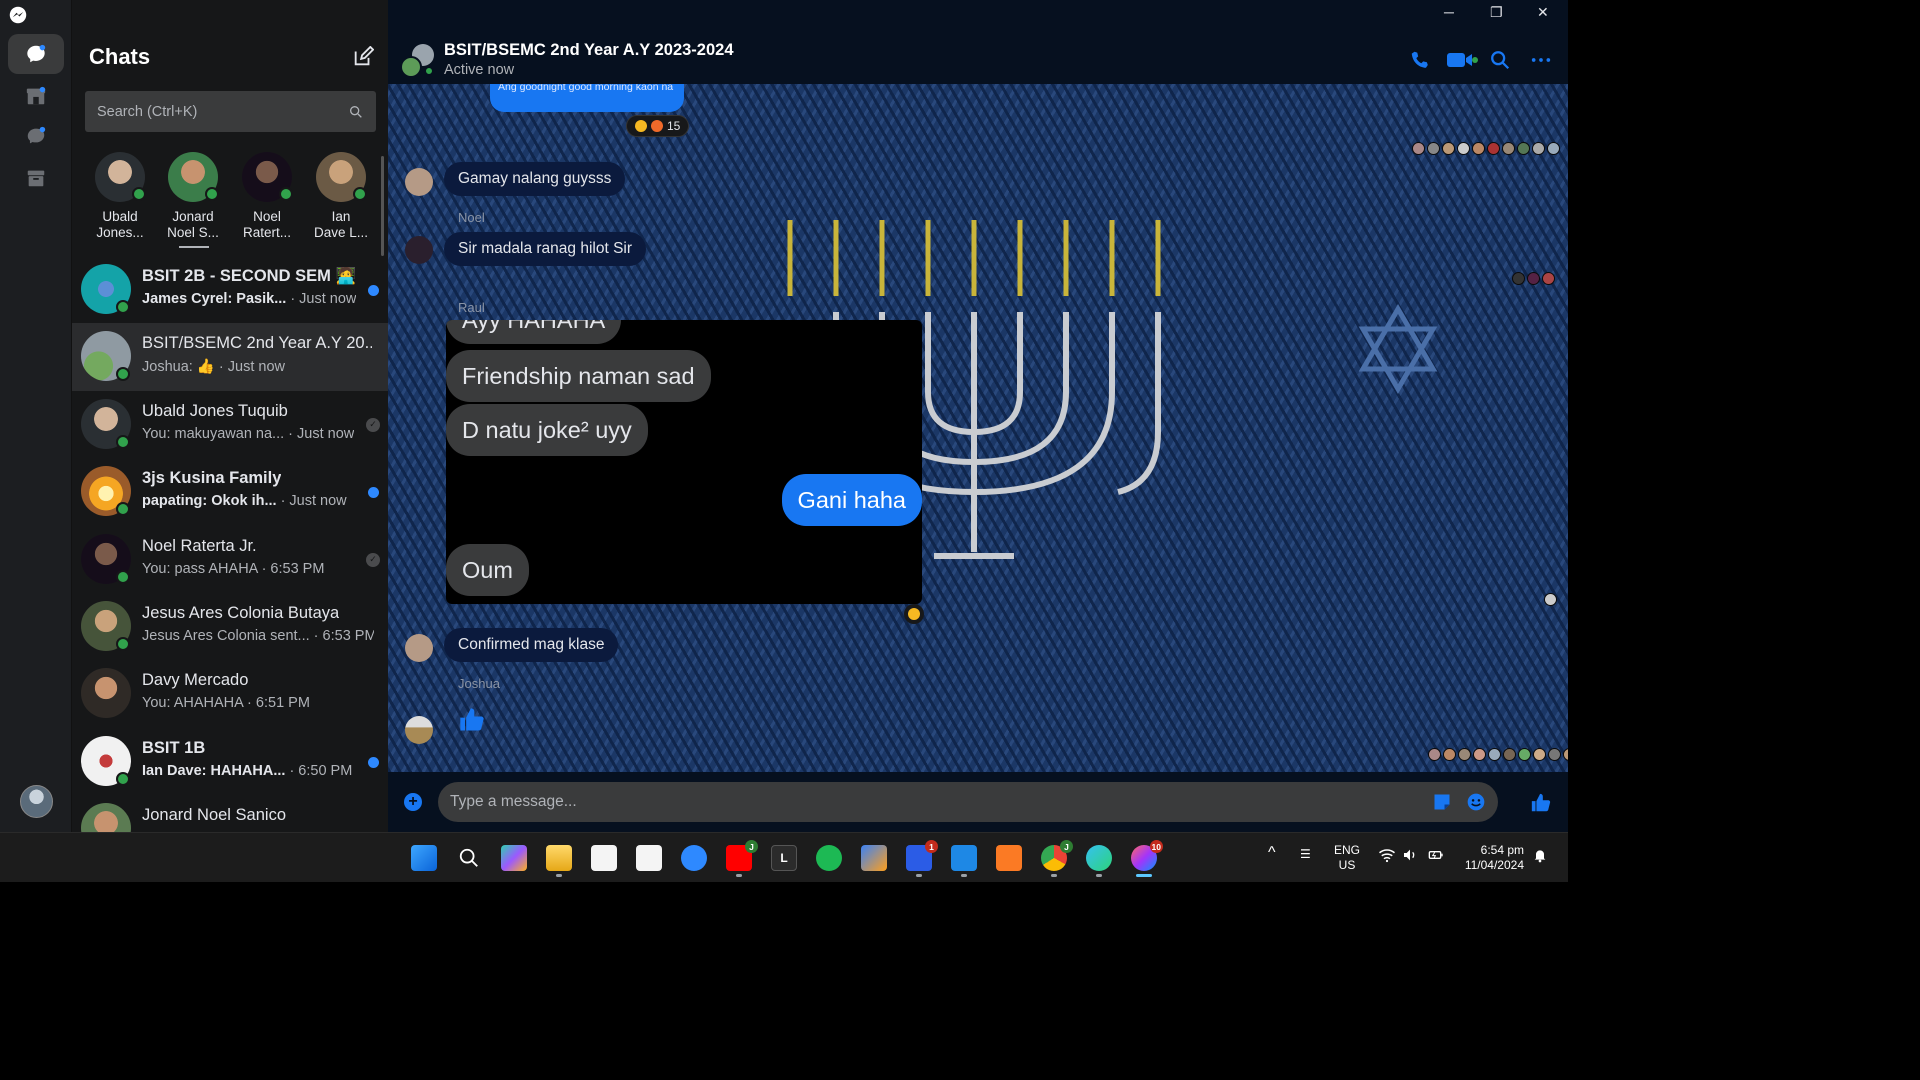  I want to click on read-receipts, so click(1498, 754).